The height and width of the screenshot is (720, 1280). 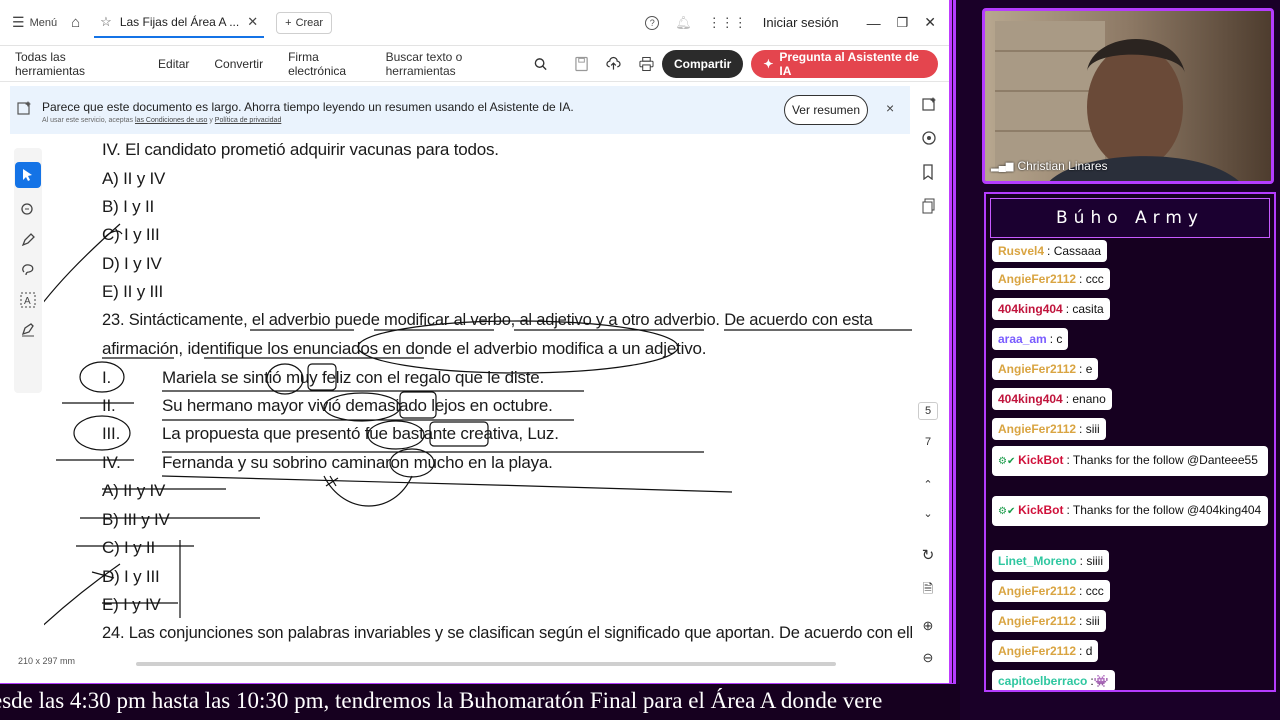 I want to click on menu-button: ☰ Menú, so click(x=34, y=22).